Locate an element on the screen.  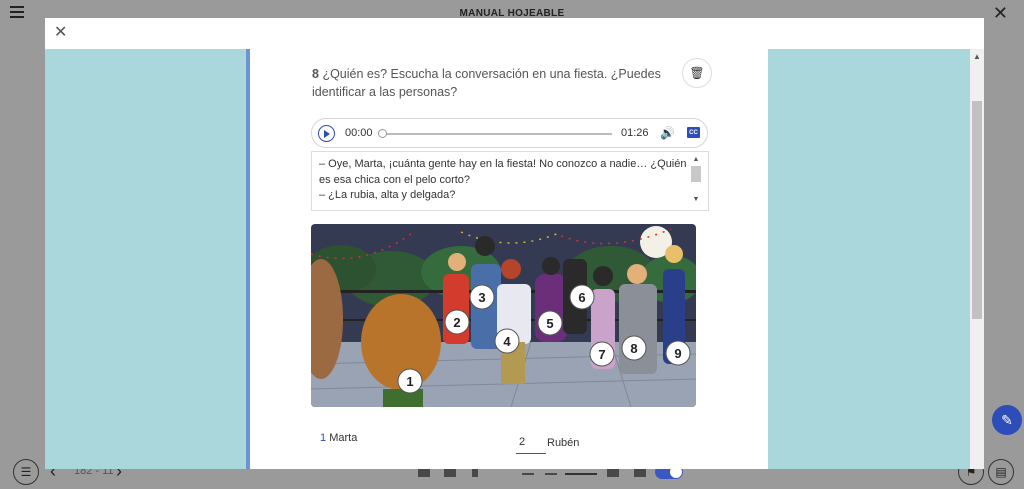
audio-progress-knob is located at coordinates (382, 133).